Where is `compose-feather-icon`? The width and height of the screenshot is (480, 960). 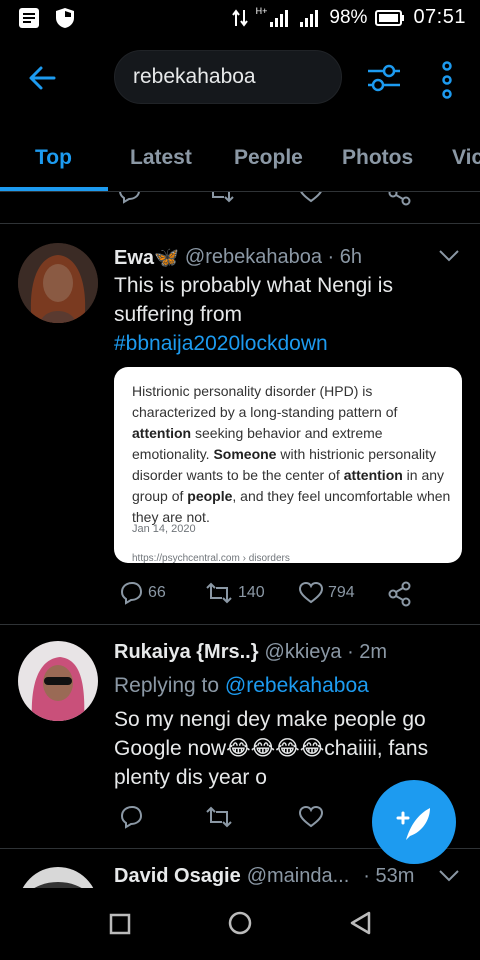
compose-feather-icon is located at coordinates (413, 824).